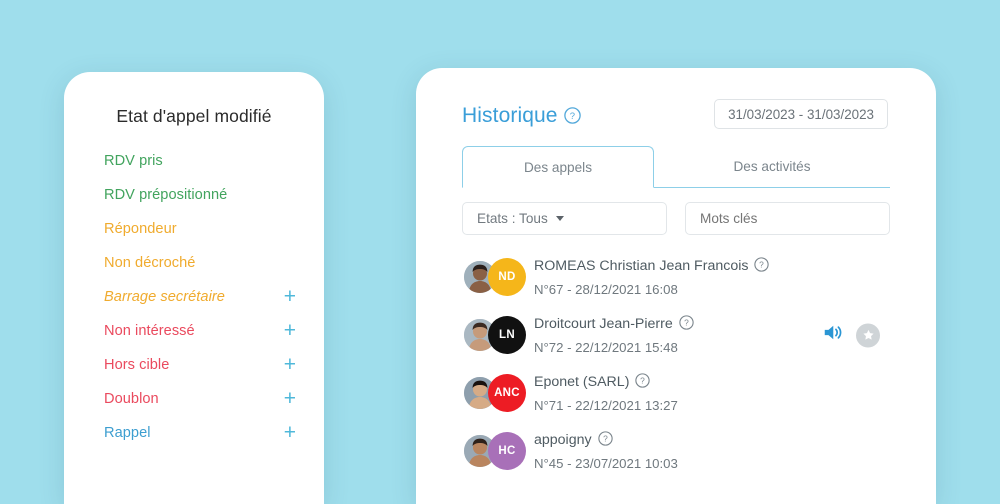 The height and width of the screenshot is (504, 1000). Describe the element at coordinates (194, 161) in the screenshot. I see `state-row: RDV pris` at that location.